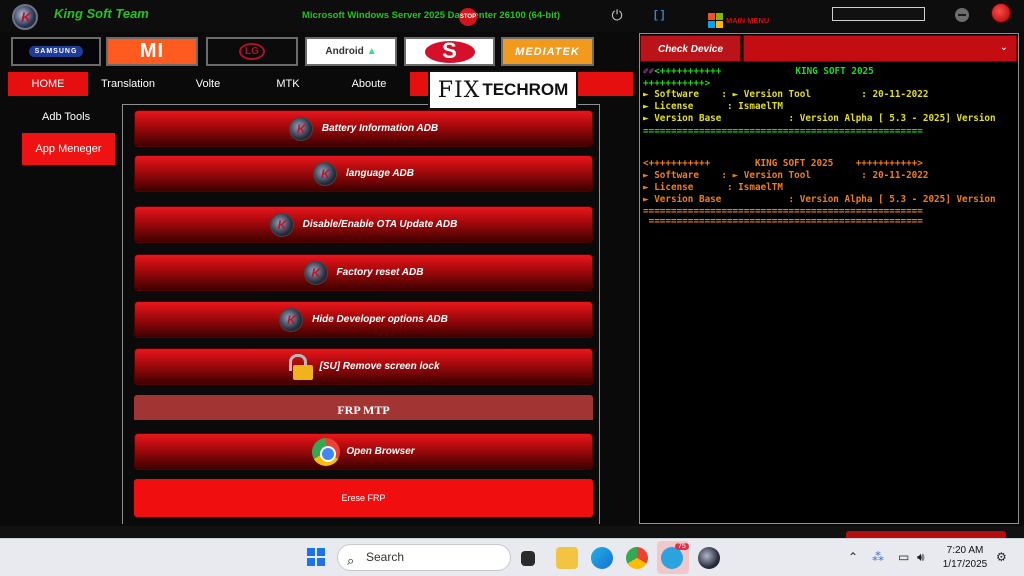  Describe the element at coordinates (786, 94) in the screenshot. I see `log-software: ► Software : ► Version Tool : 20-11-2022` at that location.